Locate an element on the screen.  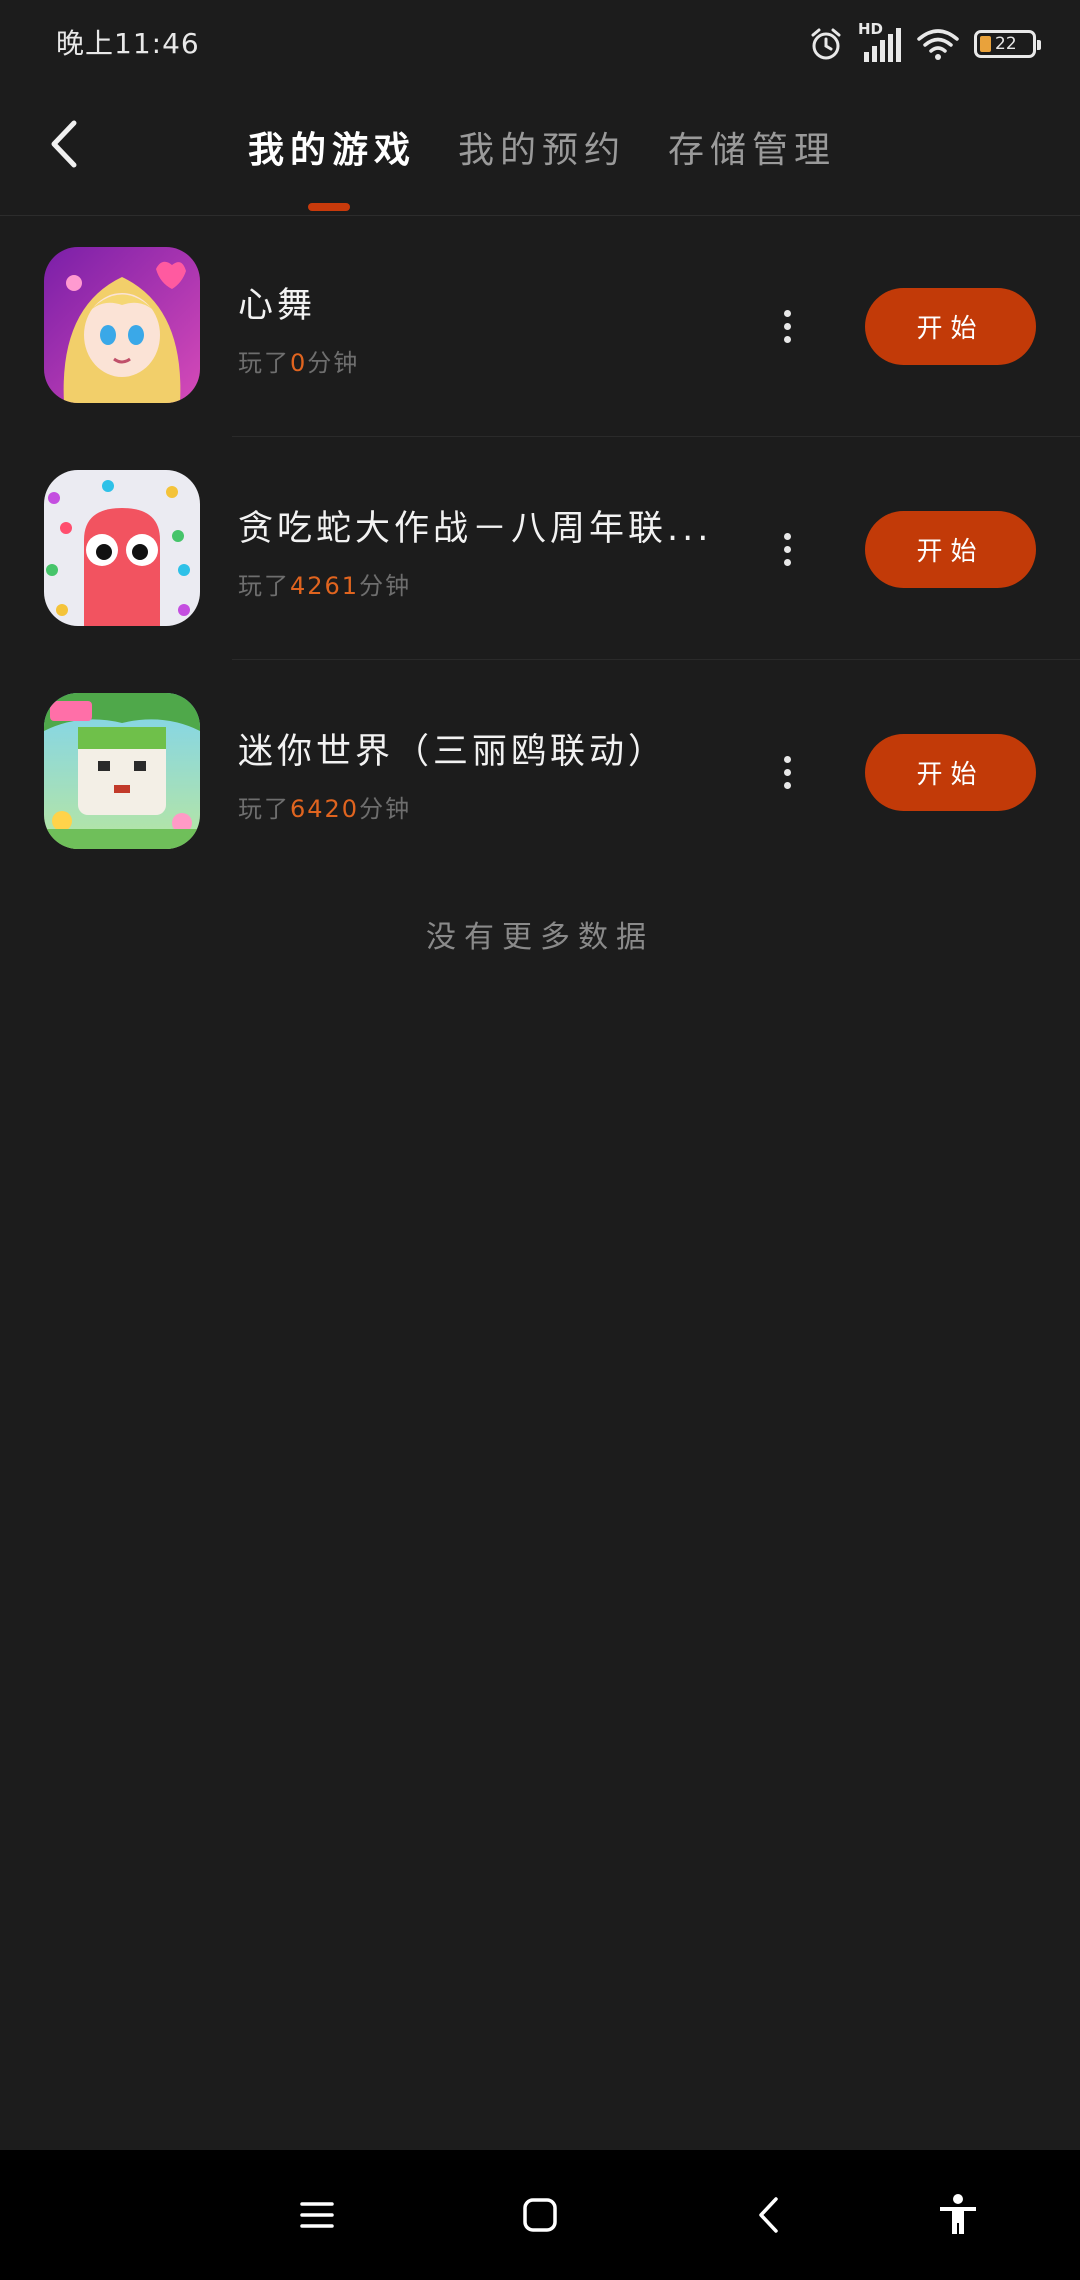
home-icon is located at coordinates (540, 2215).